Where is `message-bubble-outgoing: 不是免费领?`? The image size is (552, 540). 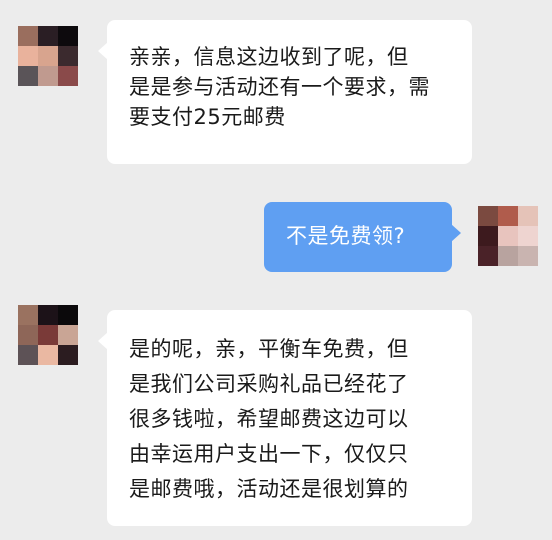
message-bubble-outgoing: 不是免费领? is located at coordinates (362, 237).